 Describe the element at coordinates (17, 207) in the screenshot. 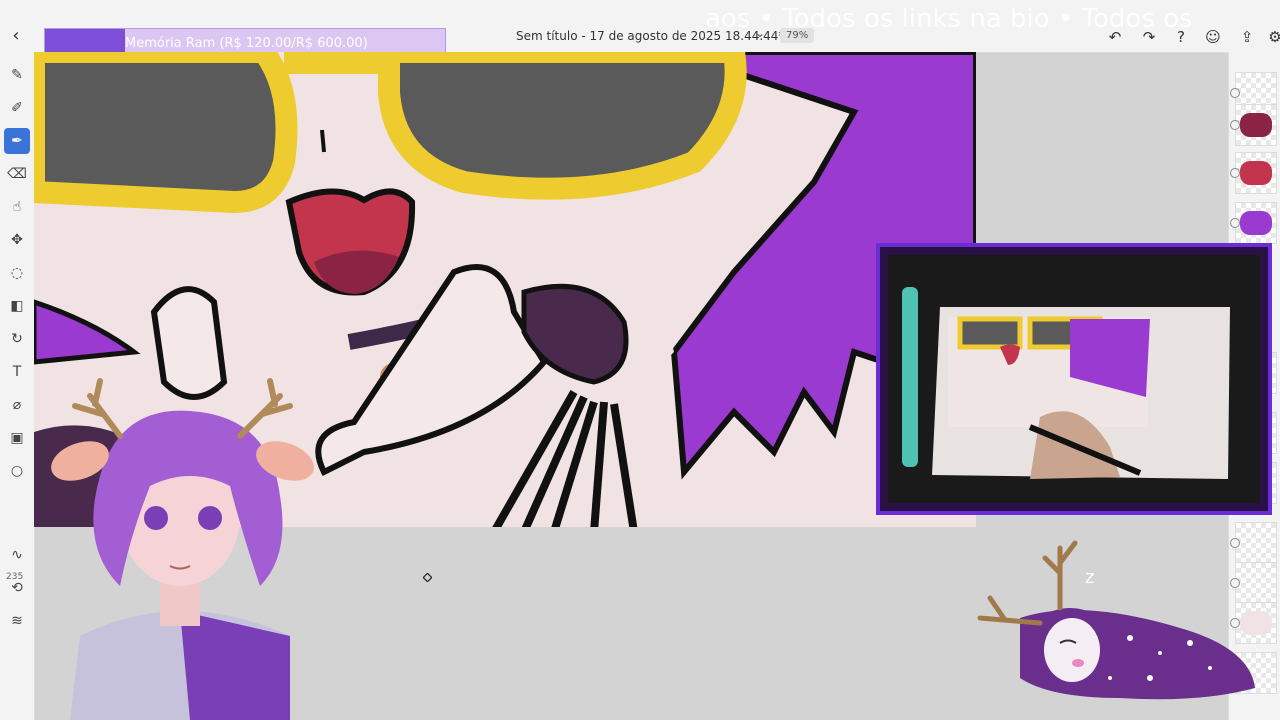

I see `smudge-tool-icon: ☝` at that location.